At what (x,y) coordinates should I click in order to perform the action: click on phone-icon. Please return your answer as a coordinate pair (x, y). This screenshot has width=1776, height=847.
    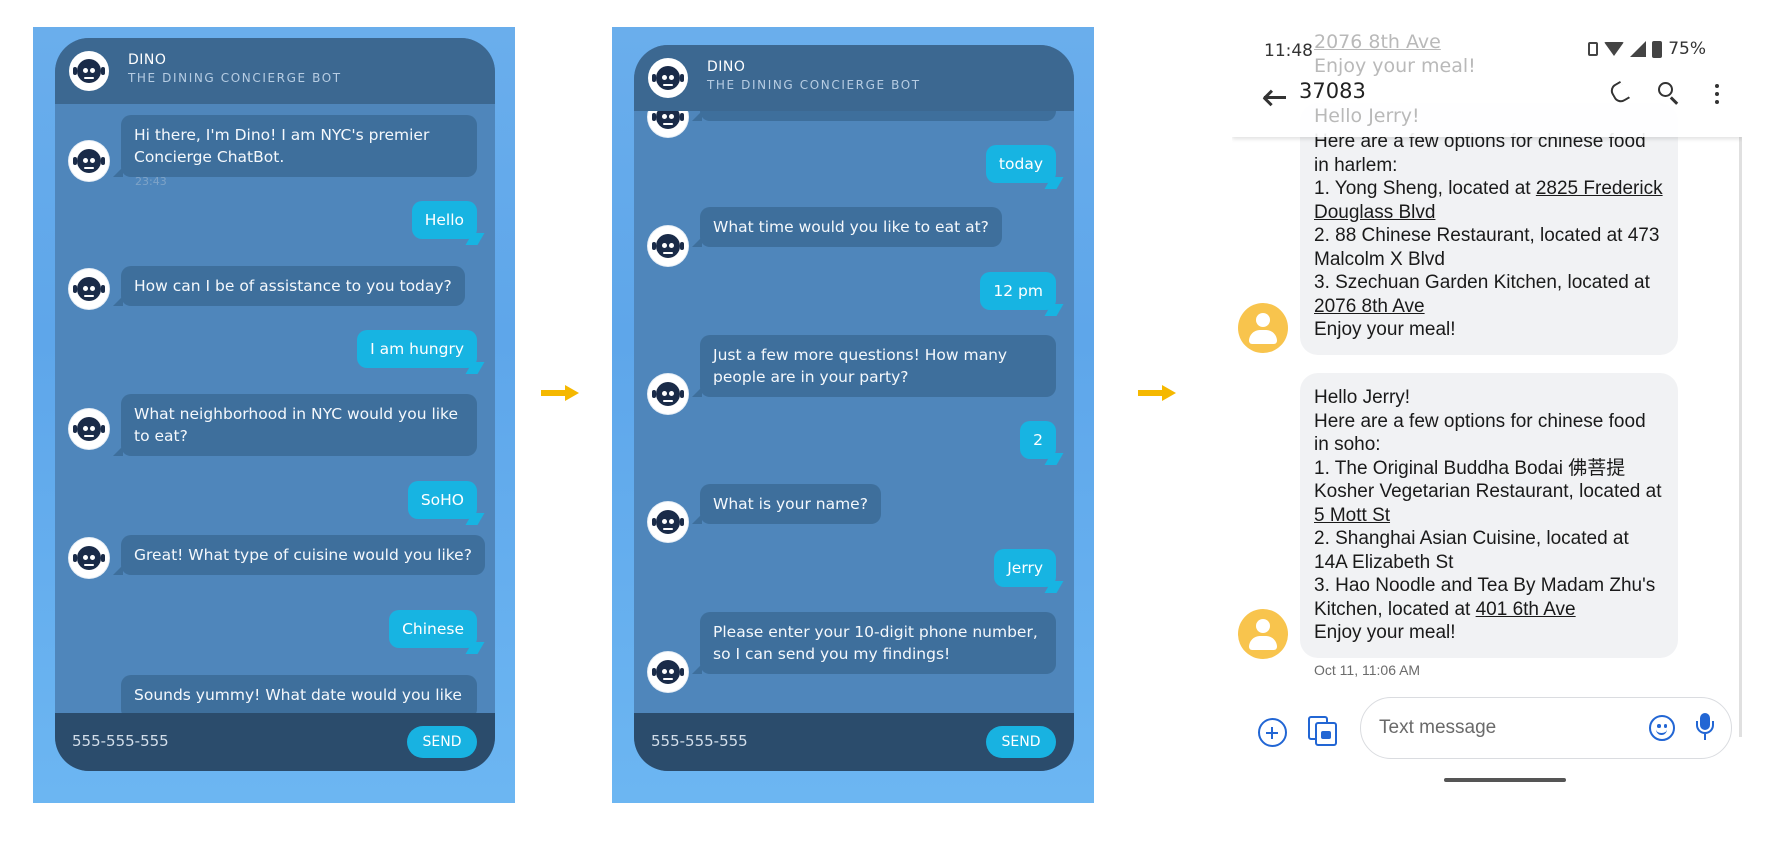
    Looking at the image, I should click on (1621, 94).